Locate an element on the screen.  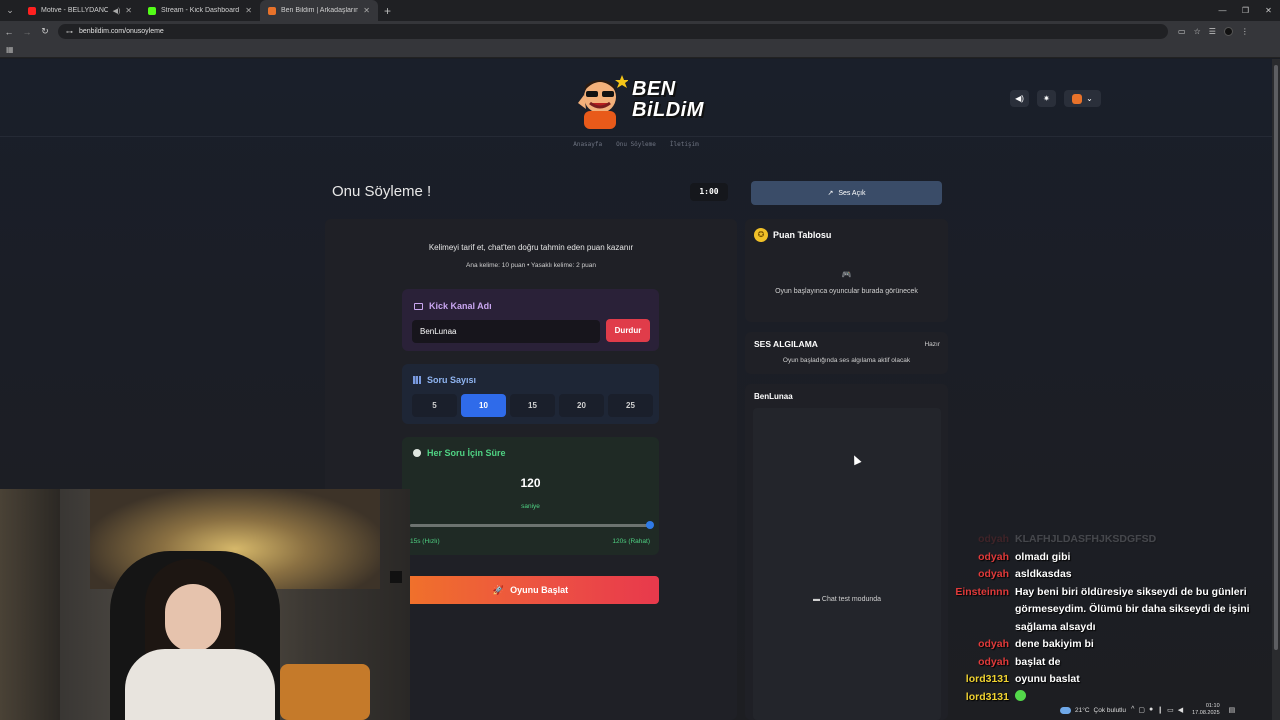
toolbar-actions: ▭ ☆ ☰ ⋮ is located at coordinates (1213, 31).